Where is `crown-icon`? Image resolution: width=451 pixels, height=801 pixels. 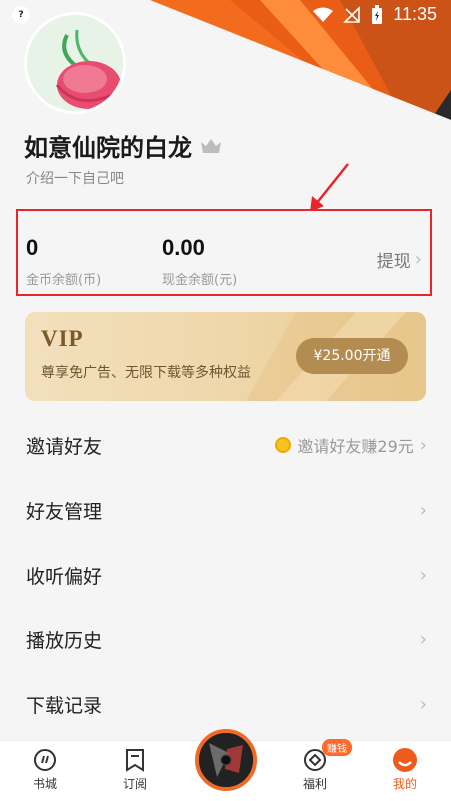 crown-icon is located at coordinates (211, 145).